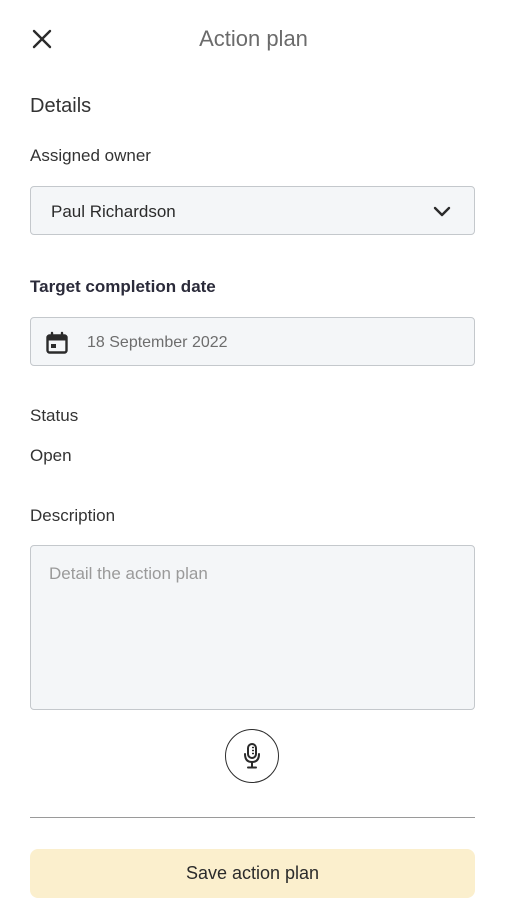  I want to click on microphone-icon, so click(252, 756).